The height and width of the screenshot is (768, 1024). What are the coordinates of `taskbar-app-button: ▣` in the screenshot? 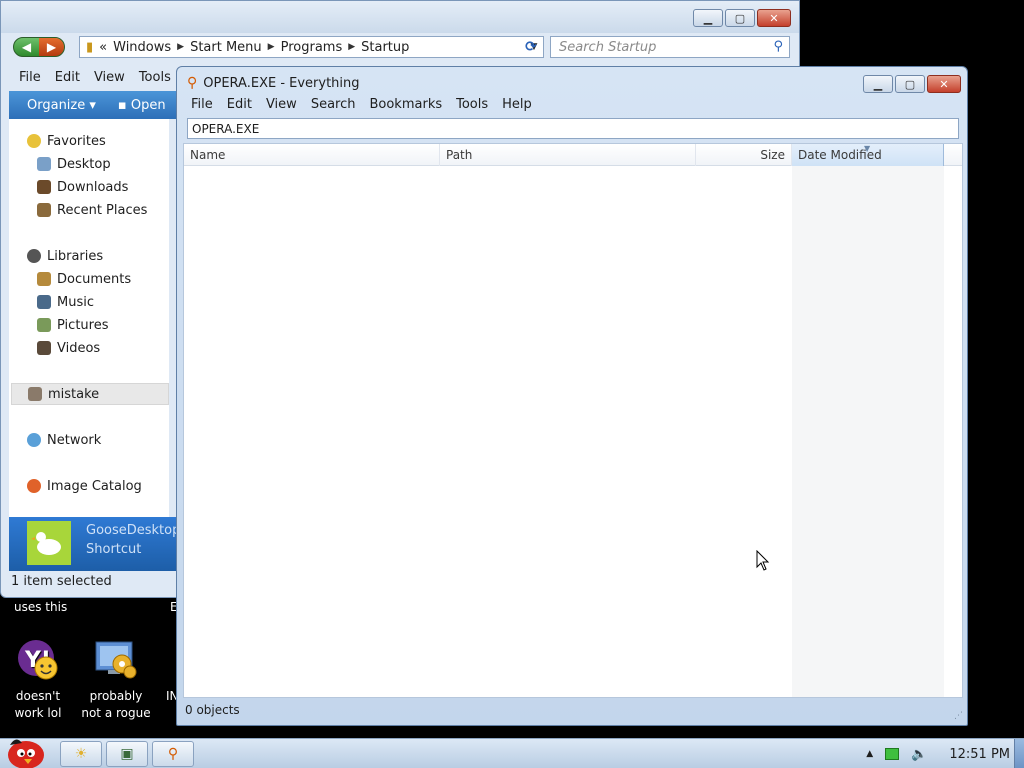 It's located at (127, 754).